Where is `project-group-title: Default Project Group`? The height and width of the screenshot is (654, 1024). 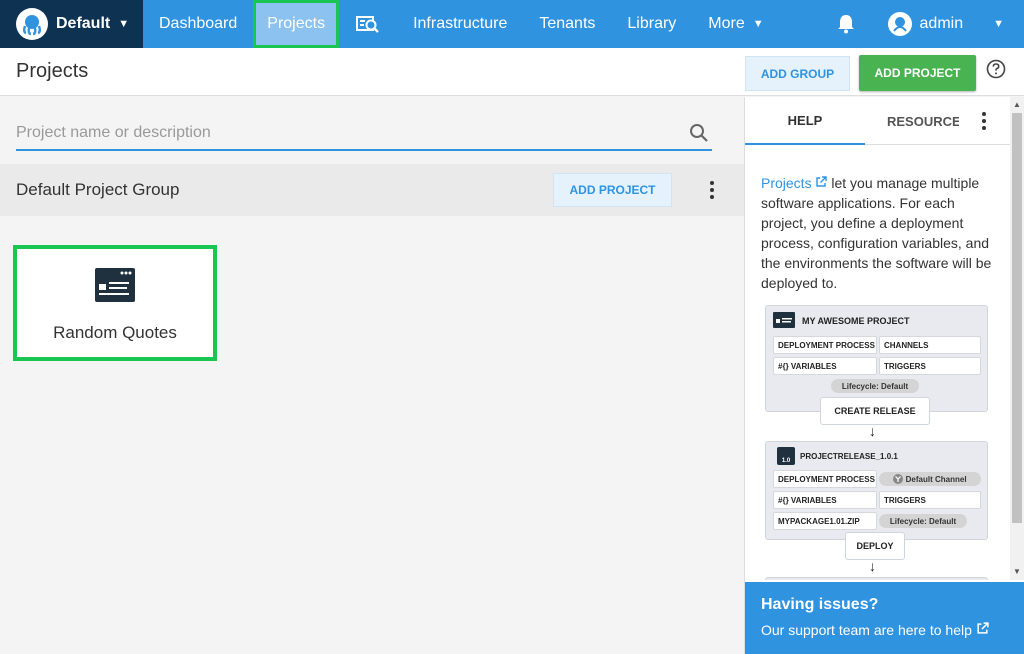
project-group-title: Default Project Group is located at coordinates (98, 189).